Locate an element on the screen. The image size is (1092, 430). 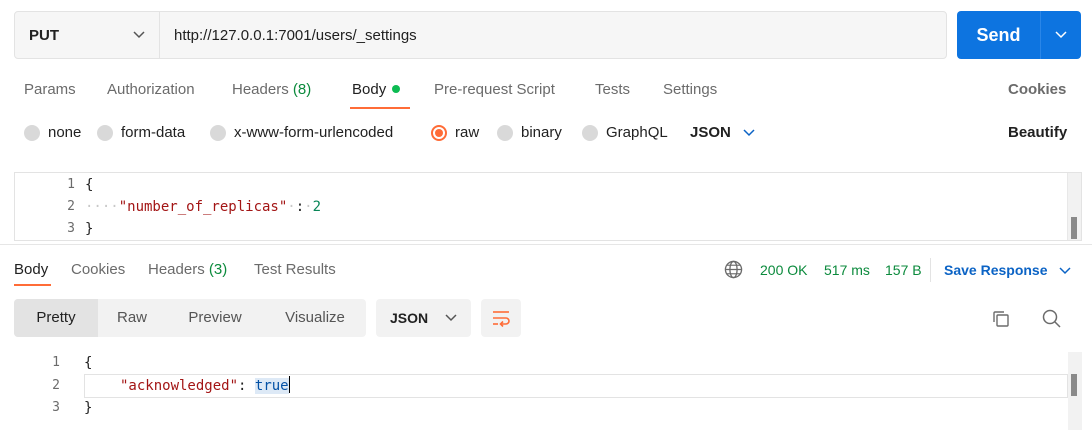
save-response-button: Save Response is located at coordinates (1007, 270).